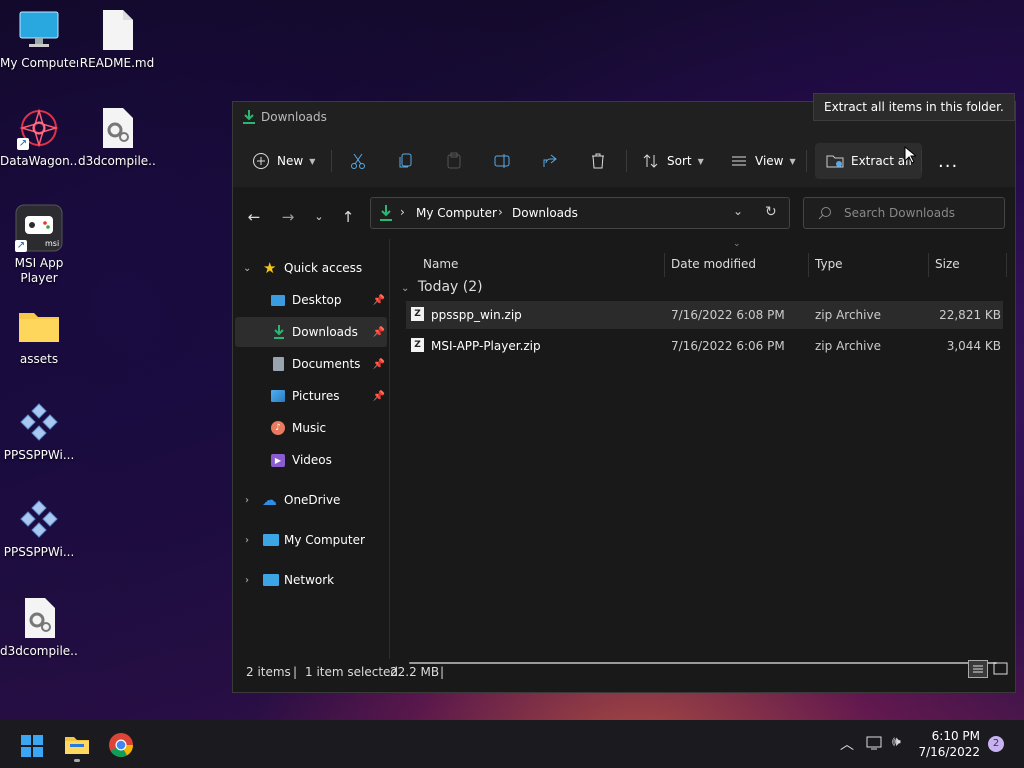 Image resolution: width=1024 pixels, height=768 pixels. I want to click on address-dropdown-icon: ⌄, so click(738, 211).